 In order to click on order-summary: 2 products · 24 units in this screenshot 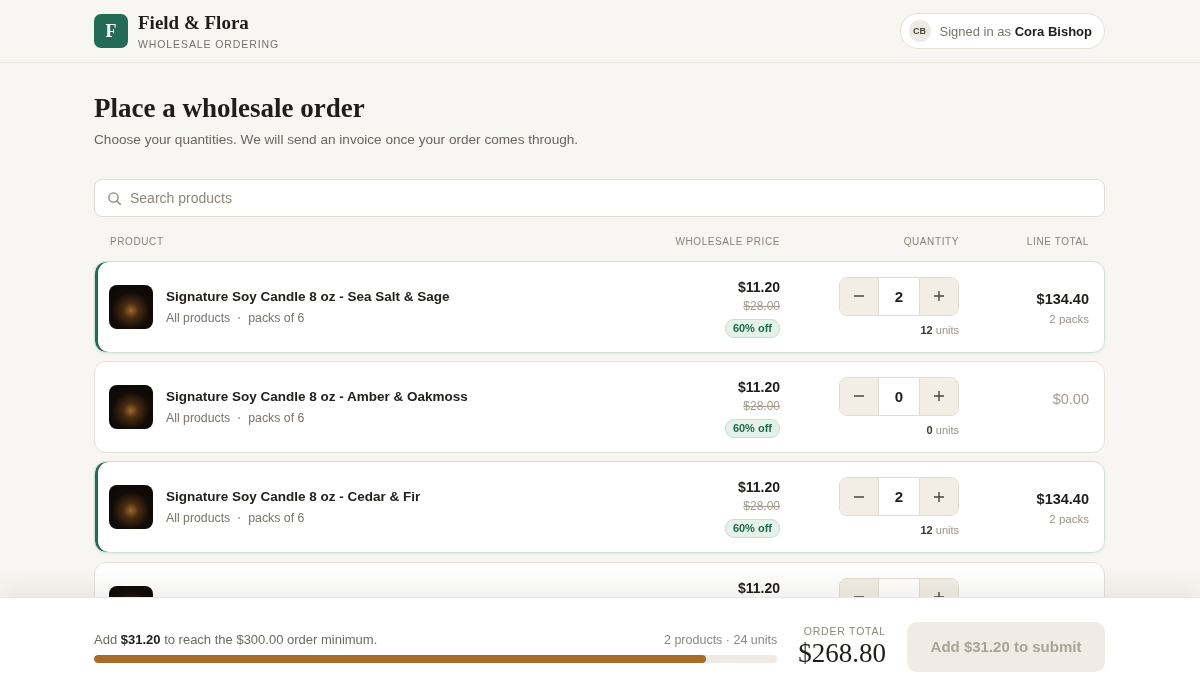, I will do `click(721, 639)`.